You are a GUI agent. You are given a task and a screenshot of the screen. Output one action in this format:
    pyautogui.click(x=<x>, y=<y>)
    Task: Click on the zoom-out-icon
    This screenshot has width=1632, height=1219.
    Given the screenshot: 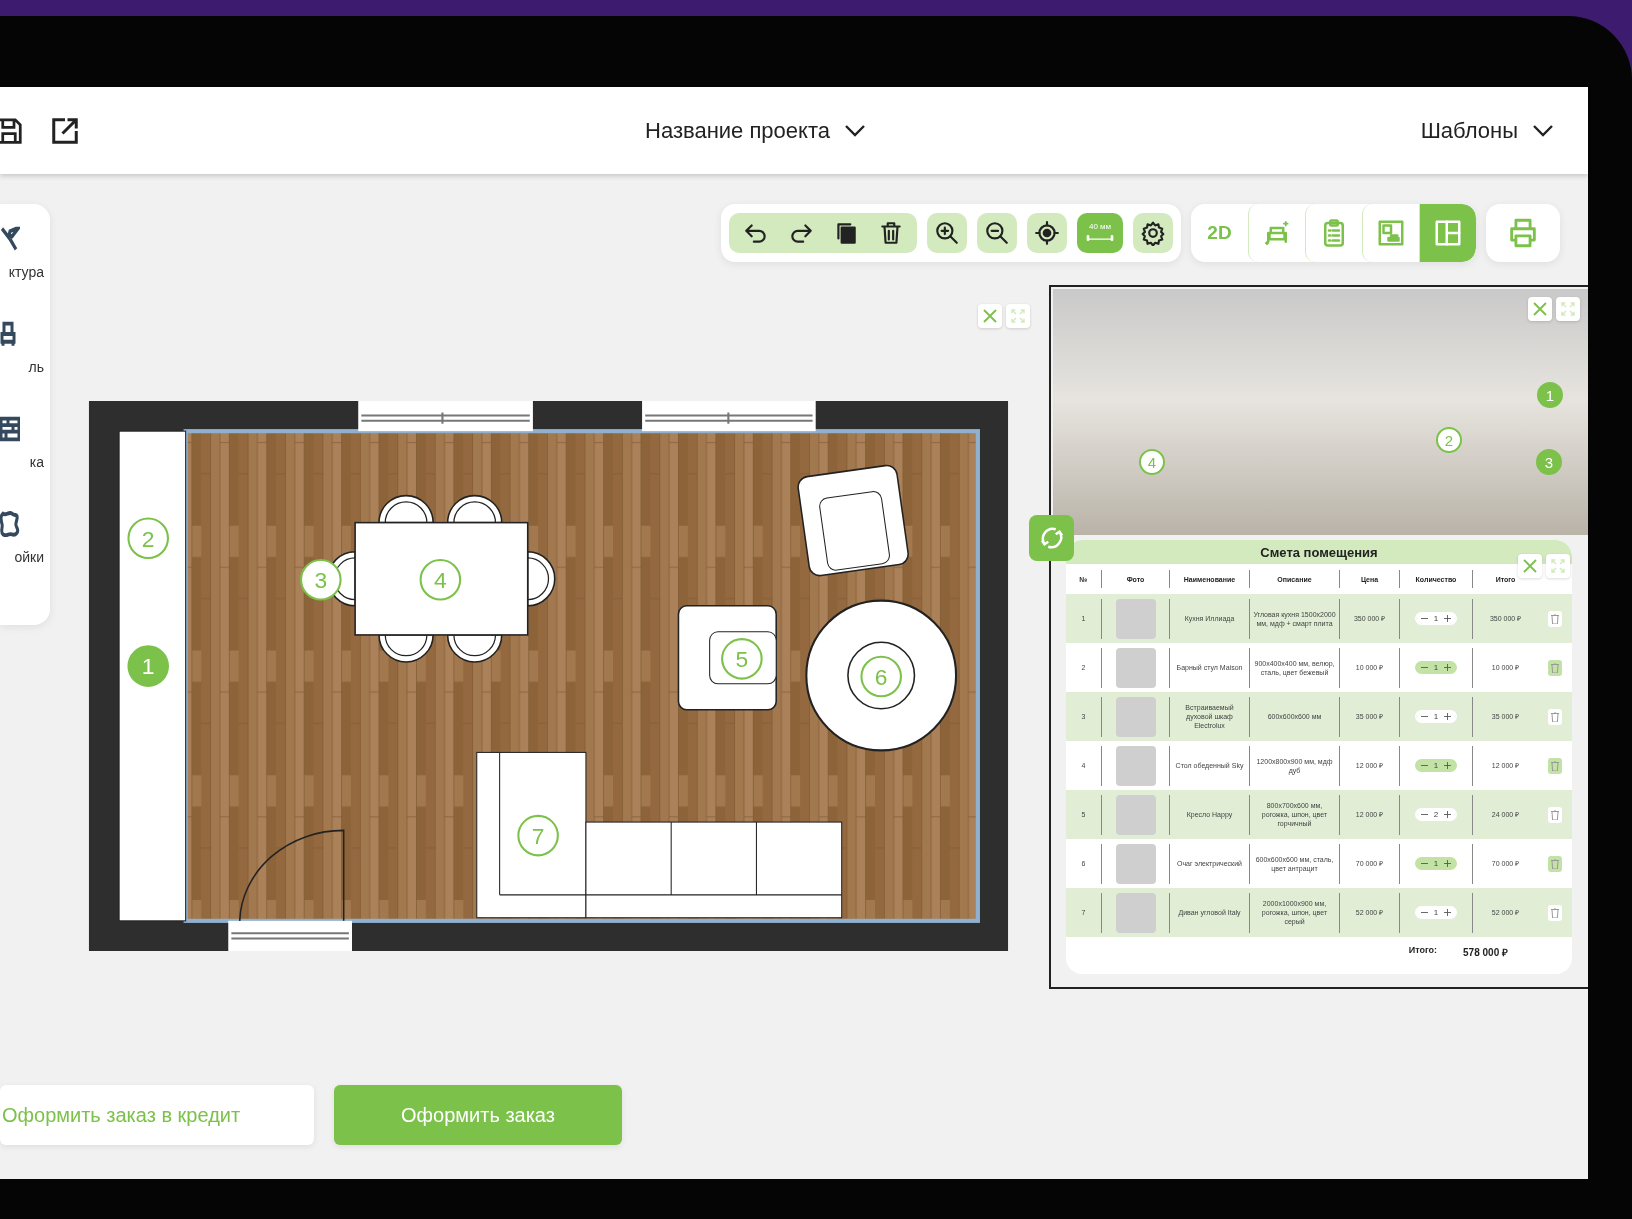 What is the action you would take?
    pyautogui.click(x=997, y=233)
    